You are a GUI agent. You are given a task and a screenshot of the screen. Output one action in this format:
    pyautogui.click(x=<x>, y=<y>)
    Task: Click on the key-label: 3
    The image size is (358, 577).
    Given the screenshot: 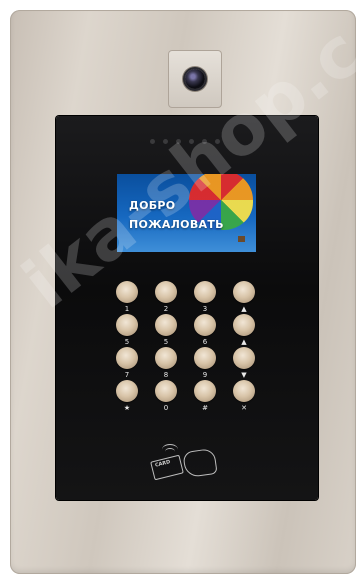 What is the action you would take?
    pyautogui.click(x=205, y=309)
    